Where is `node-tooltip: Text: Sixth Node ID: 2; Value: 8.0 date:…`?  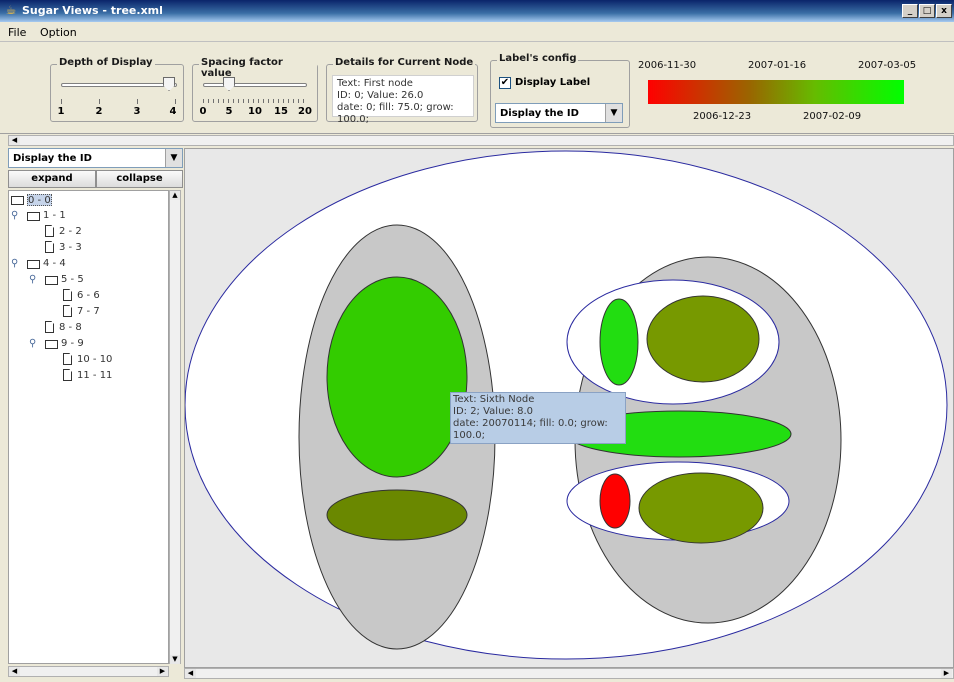
node-tooltip: Text: Sixth Node ID: 2; Value: 8.0 date:… is located at coordinates (538, 418).